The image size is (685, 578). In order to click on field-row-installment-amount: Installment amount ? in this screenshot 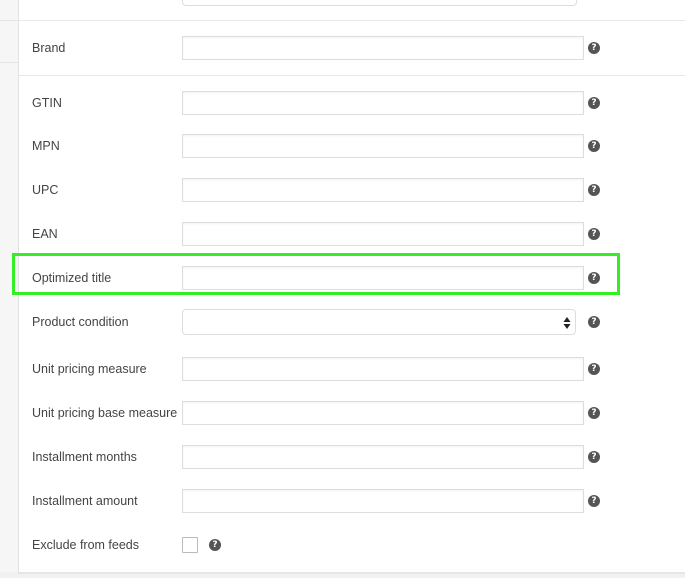, I will do `click(352, 501)`.